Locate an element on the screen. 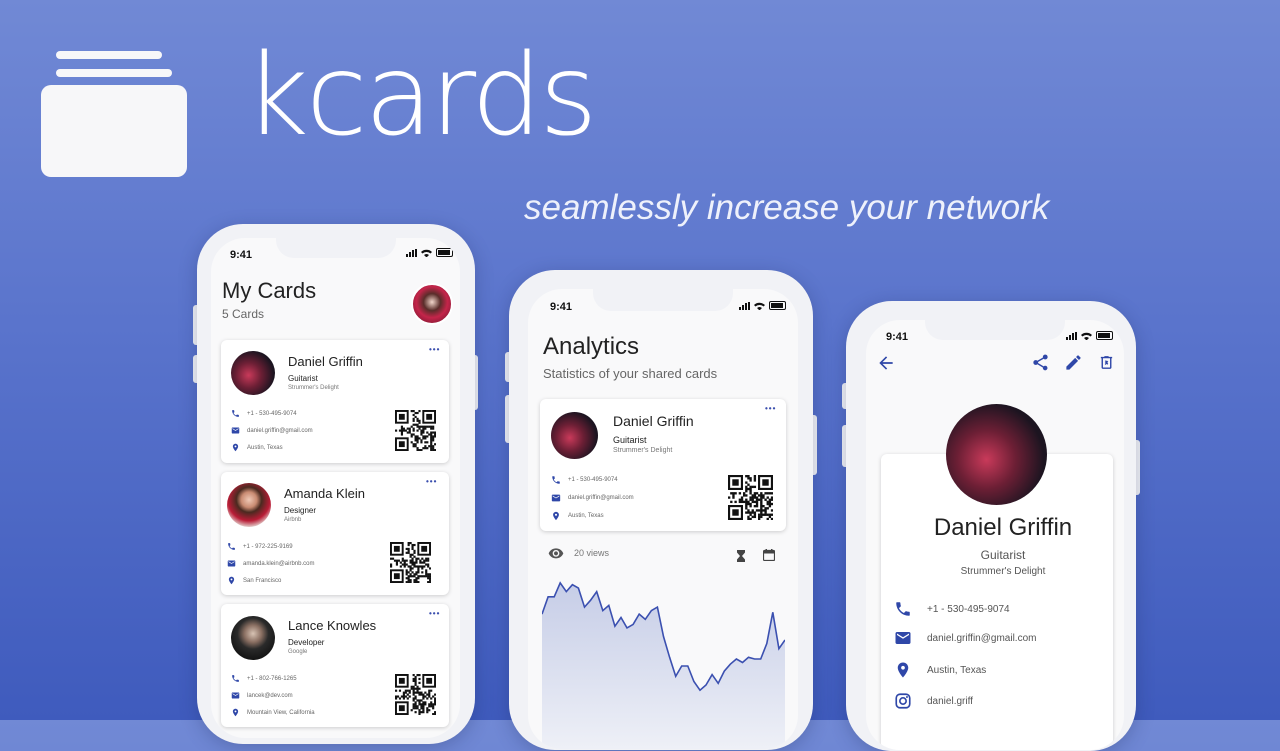 This screenshot has height=751, width=1280. back-arrow-icon is located at coordinates (886, 363).